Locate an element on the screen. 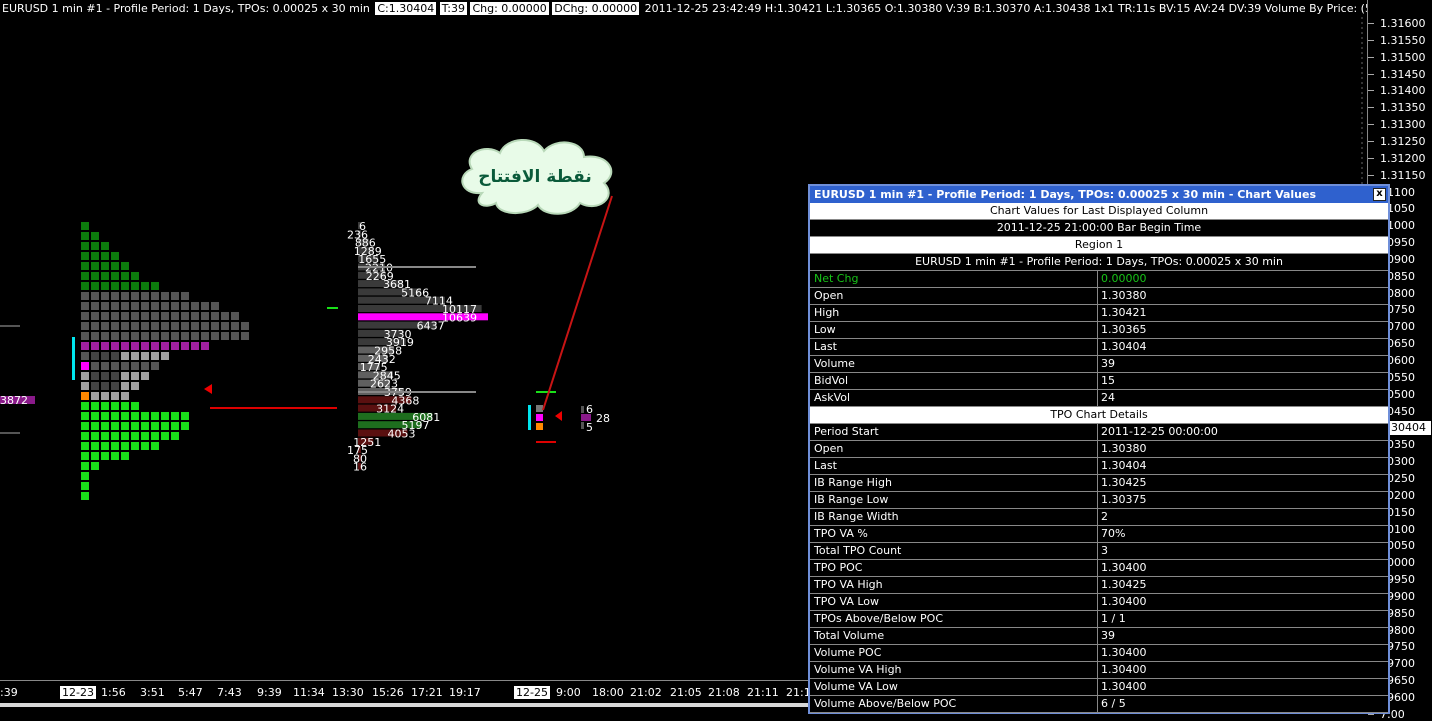 The image size is (1432, 721). table-row: TPO POC 1.30400 is located at coordinates (1099, 568).